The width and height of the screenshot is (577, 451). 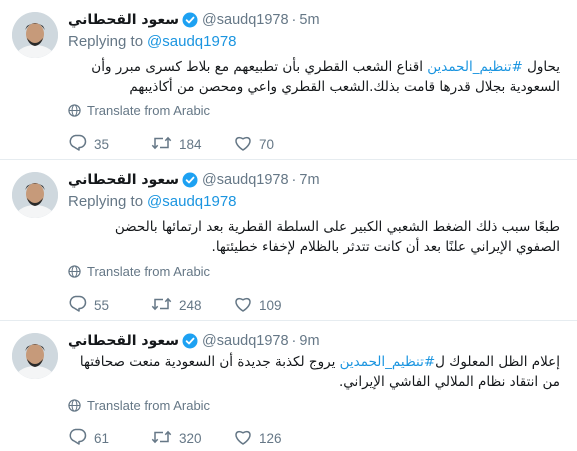 What do you see at coordinates (270, 438) in the screenshot?
I see `like-count: 126` at bounding box center [270, 438].